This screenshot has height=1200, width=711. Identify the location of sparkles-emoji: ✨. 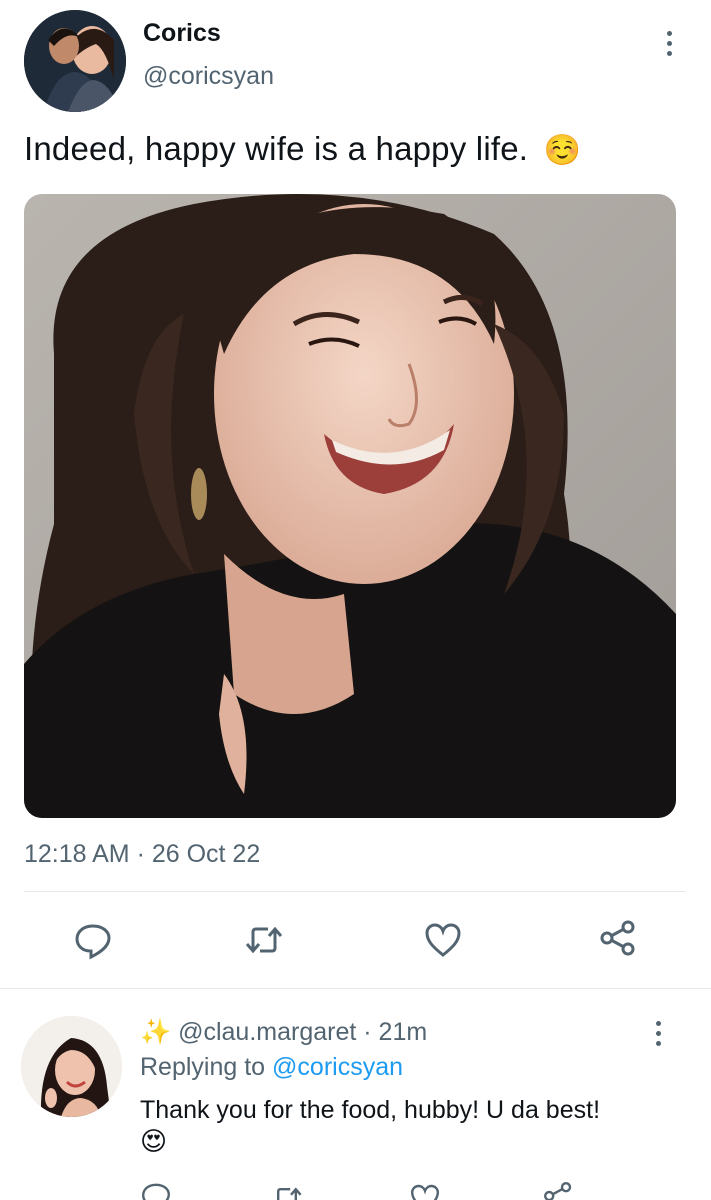
(156, 1032).